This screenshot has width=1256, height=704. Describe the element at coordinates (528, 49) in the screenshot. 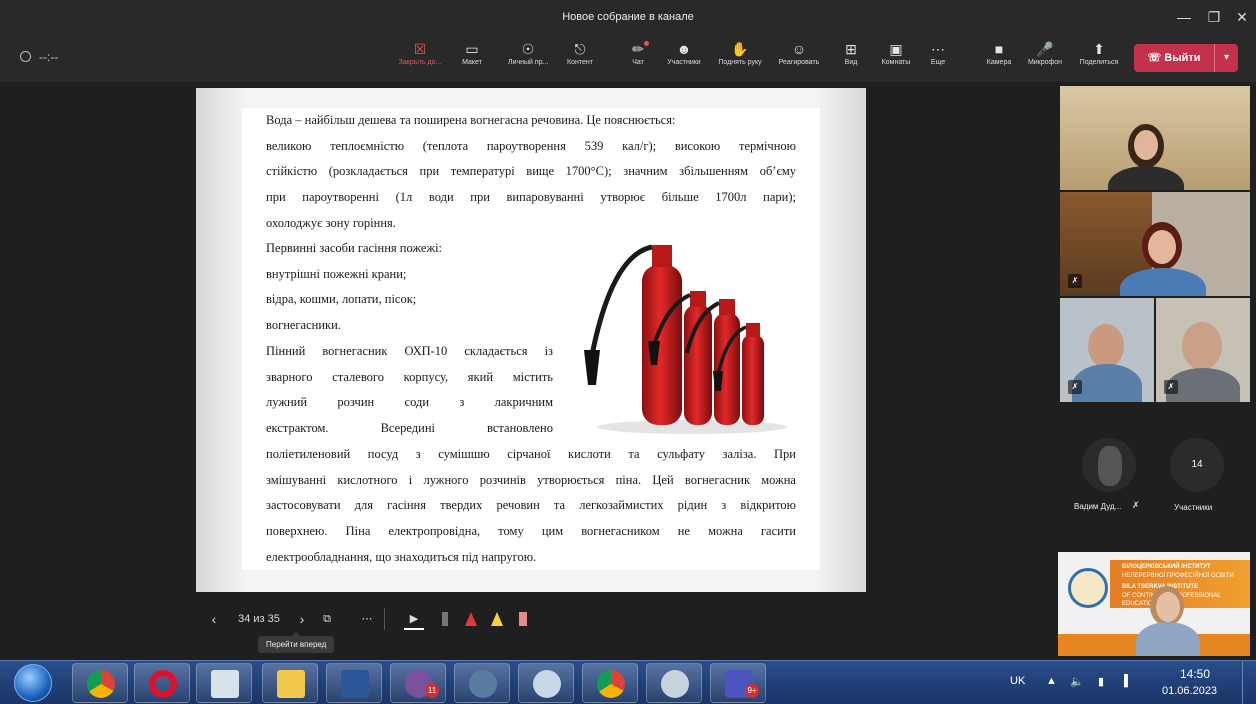

I see `eye-icon: ☉` at that location.